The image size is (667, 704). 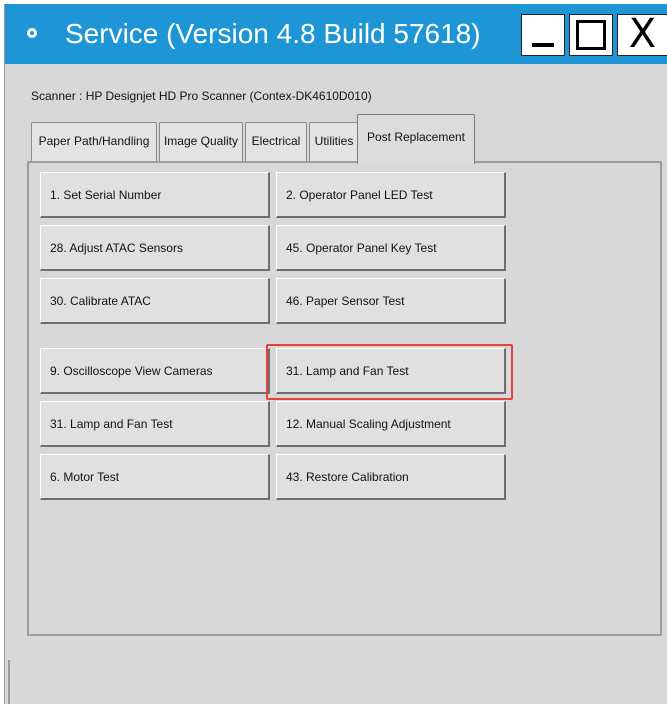 I want to click on close-icon: X, so click(x=642, y=34).